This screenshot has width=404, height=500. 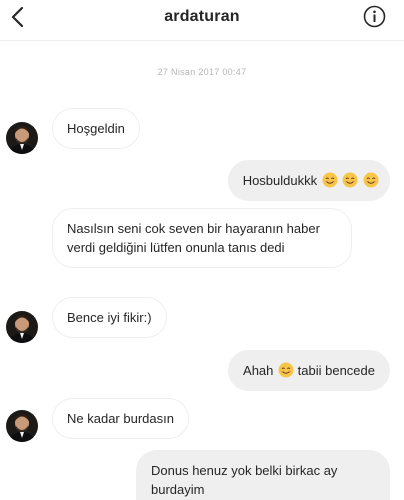 I want to click on incoming-message: Bence iyi fikir:), so click(x=109, y=317).